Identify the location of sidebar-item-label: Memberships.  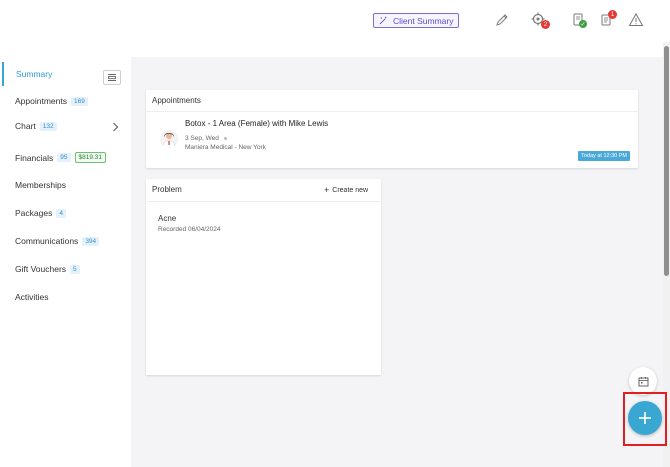
(41, 185).